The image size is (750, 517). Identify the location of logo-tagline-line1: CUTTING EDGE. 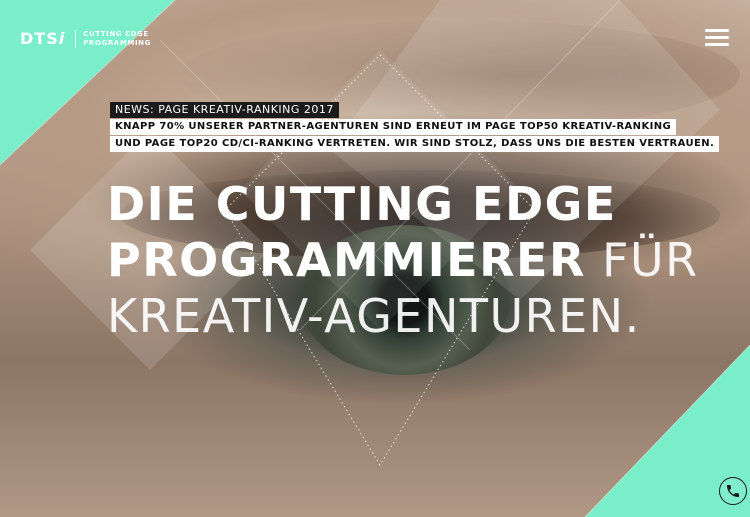
(116, 33).